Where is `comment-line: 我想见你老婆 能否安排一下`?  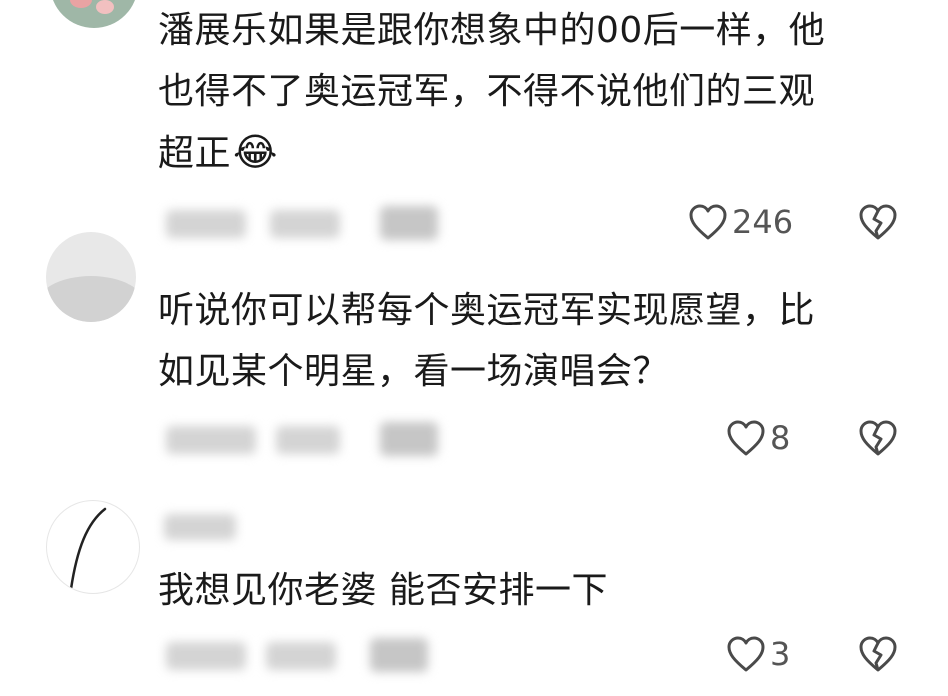
comment-line: 我想见你老婆 能否安排一下 is located at coordinates (383, 590).